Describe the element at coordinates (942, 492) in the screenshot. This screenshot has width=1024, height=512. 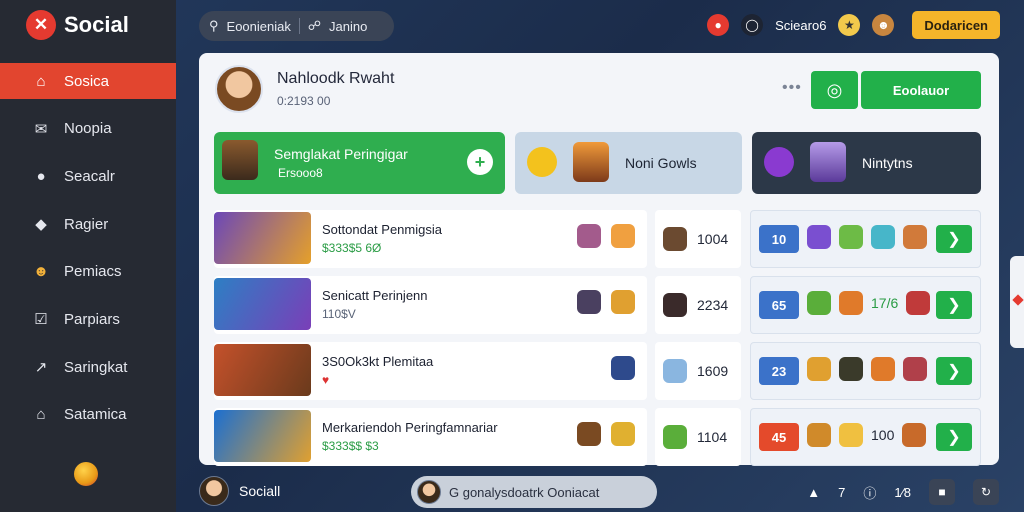
I see `notification-icon: ■` at that location.